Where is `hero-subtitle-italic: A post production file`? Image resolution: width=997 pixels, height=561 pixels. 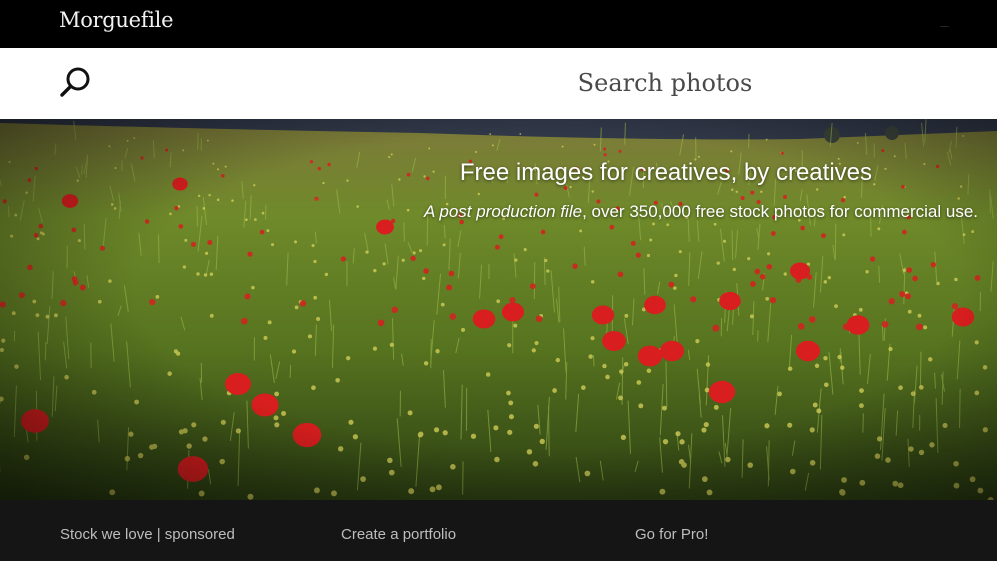
hero-subtitle-italic: A post production file is located at coordinates (503, 211).